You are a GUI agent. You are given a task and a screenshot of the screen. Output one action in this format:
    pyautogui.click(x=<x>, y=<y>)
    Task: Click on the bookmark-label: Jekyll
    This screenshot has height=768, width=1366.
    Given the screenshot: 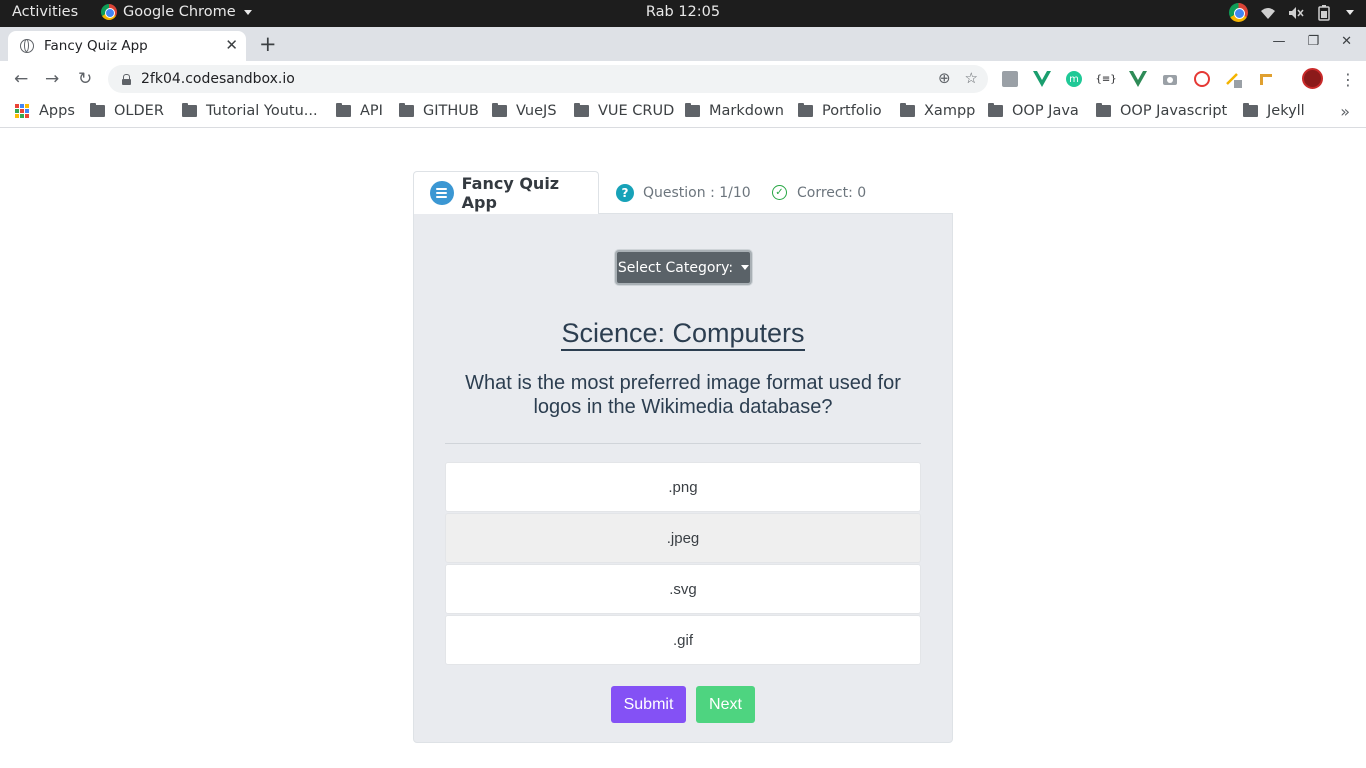 What is the action you would take?
    pyautogui.click(x=1286, y=111)
    